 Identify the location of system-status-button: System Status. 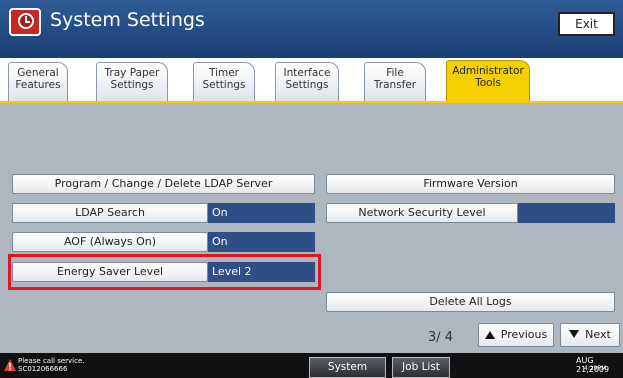
(347, 367).